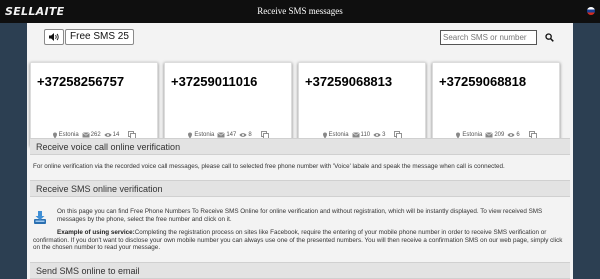  I want to click on phone-card: +37259068818 Estonia 209 6, so click(496, 104).